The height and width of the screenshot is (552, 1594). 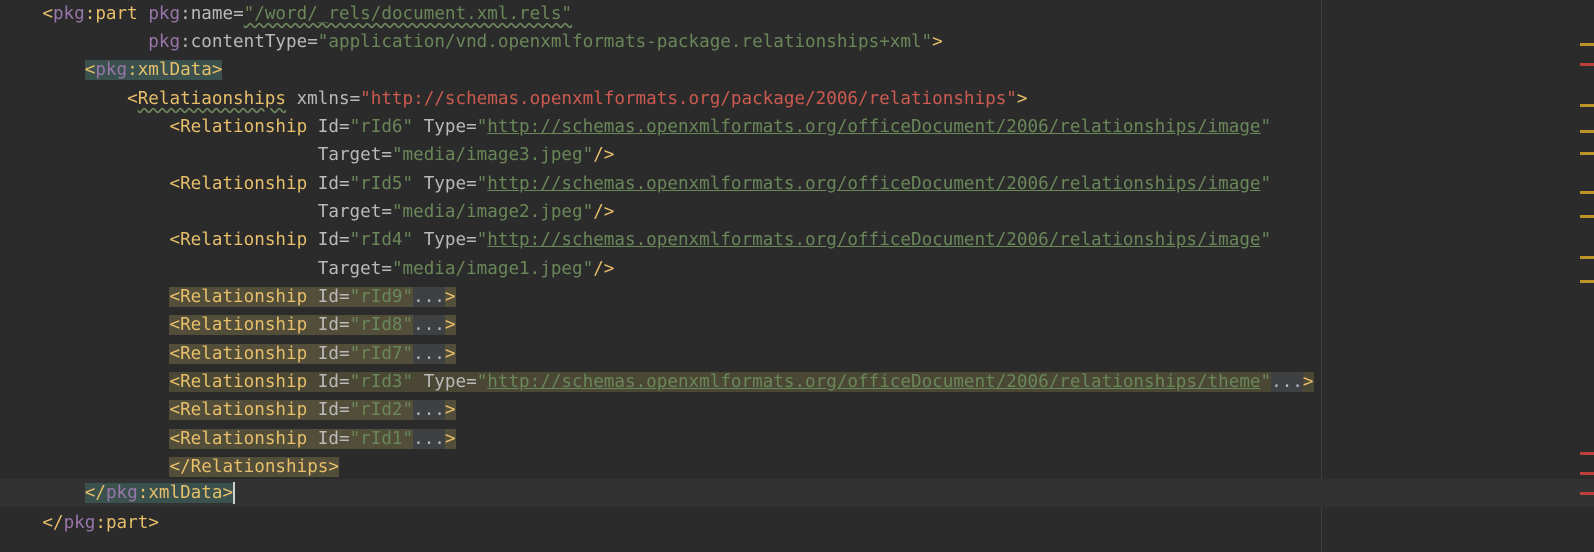 What do you see at coordinates (1321, 276) in the screenshot?
I see `right-margin-guide` at bounding box center [1321, 276].